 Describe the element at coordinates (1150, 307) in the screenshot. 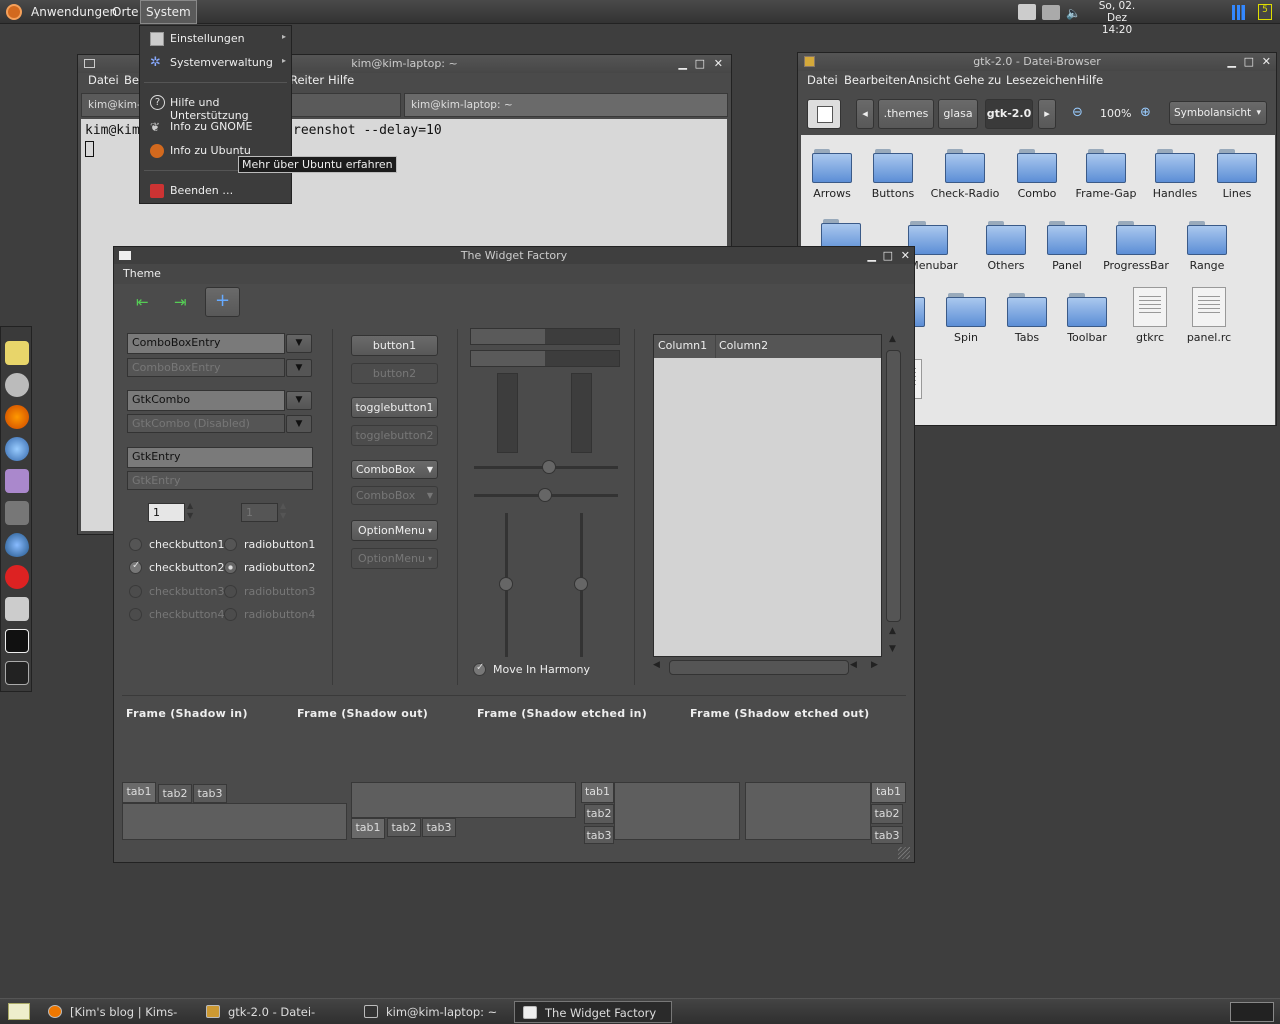

I see `document-icon` at that location.